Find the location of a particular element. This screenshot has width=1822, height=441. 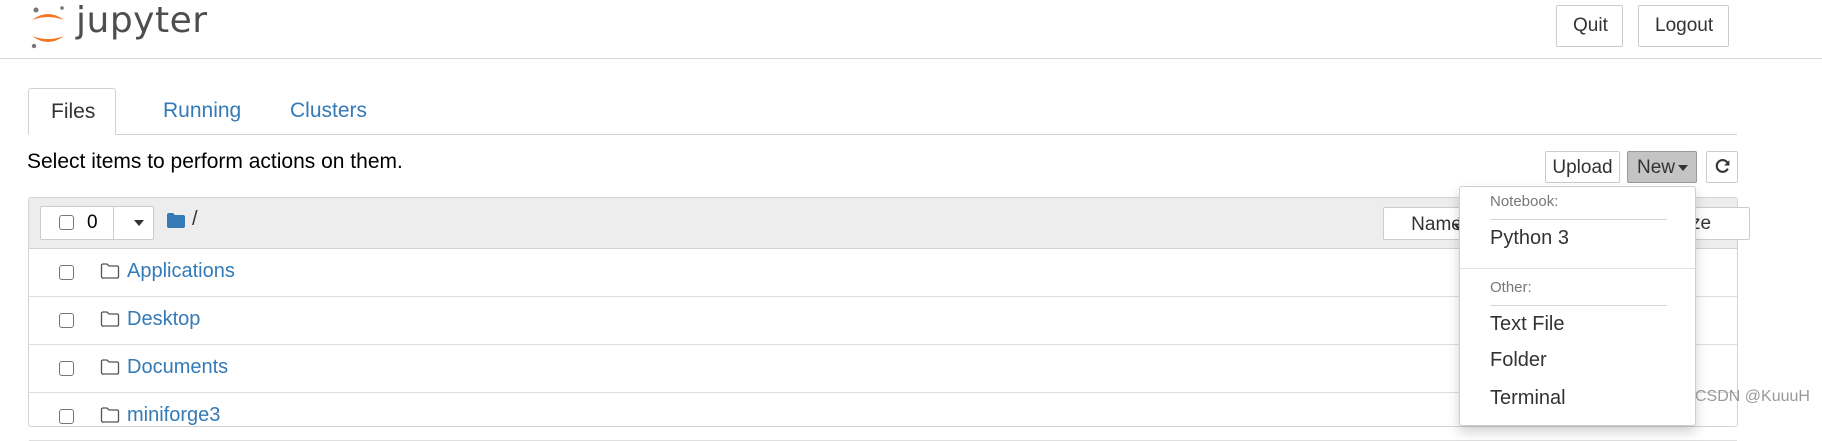

selected-count: 0 is located at coordinates (92, 222).